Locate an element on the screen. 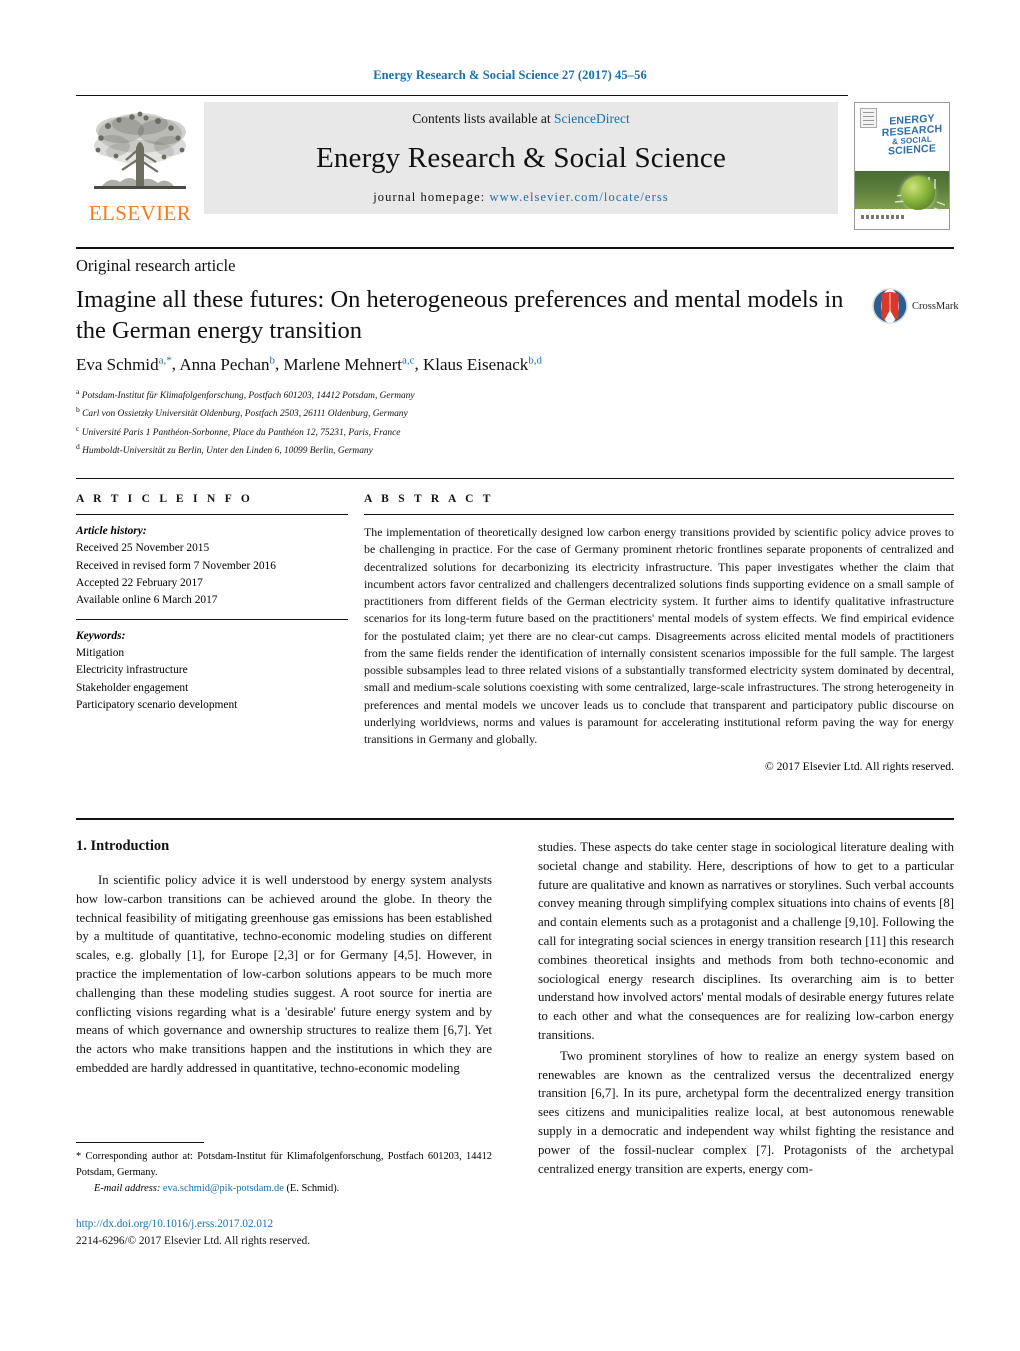 The width and height of the screenshot is (1020, 1351). article-info-rule is located at coordinates (212, 514).